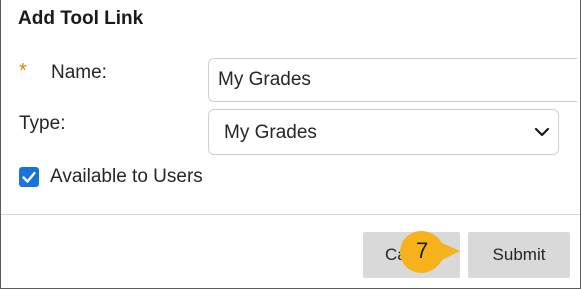 This screenshot has height=289, width=581. Describe the element at coordinates (42, 123) in the screenshot. I see `type-label: Type:` at that location.